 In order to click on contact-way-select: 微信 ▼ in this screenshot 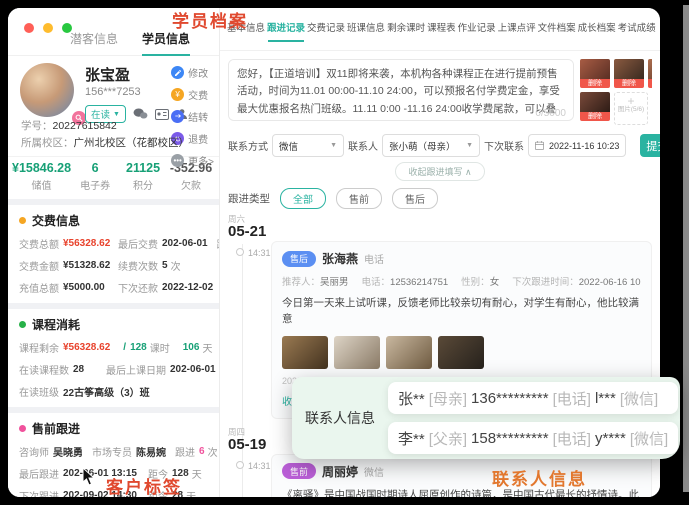, I will do `click(308, 145)`.